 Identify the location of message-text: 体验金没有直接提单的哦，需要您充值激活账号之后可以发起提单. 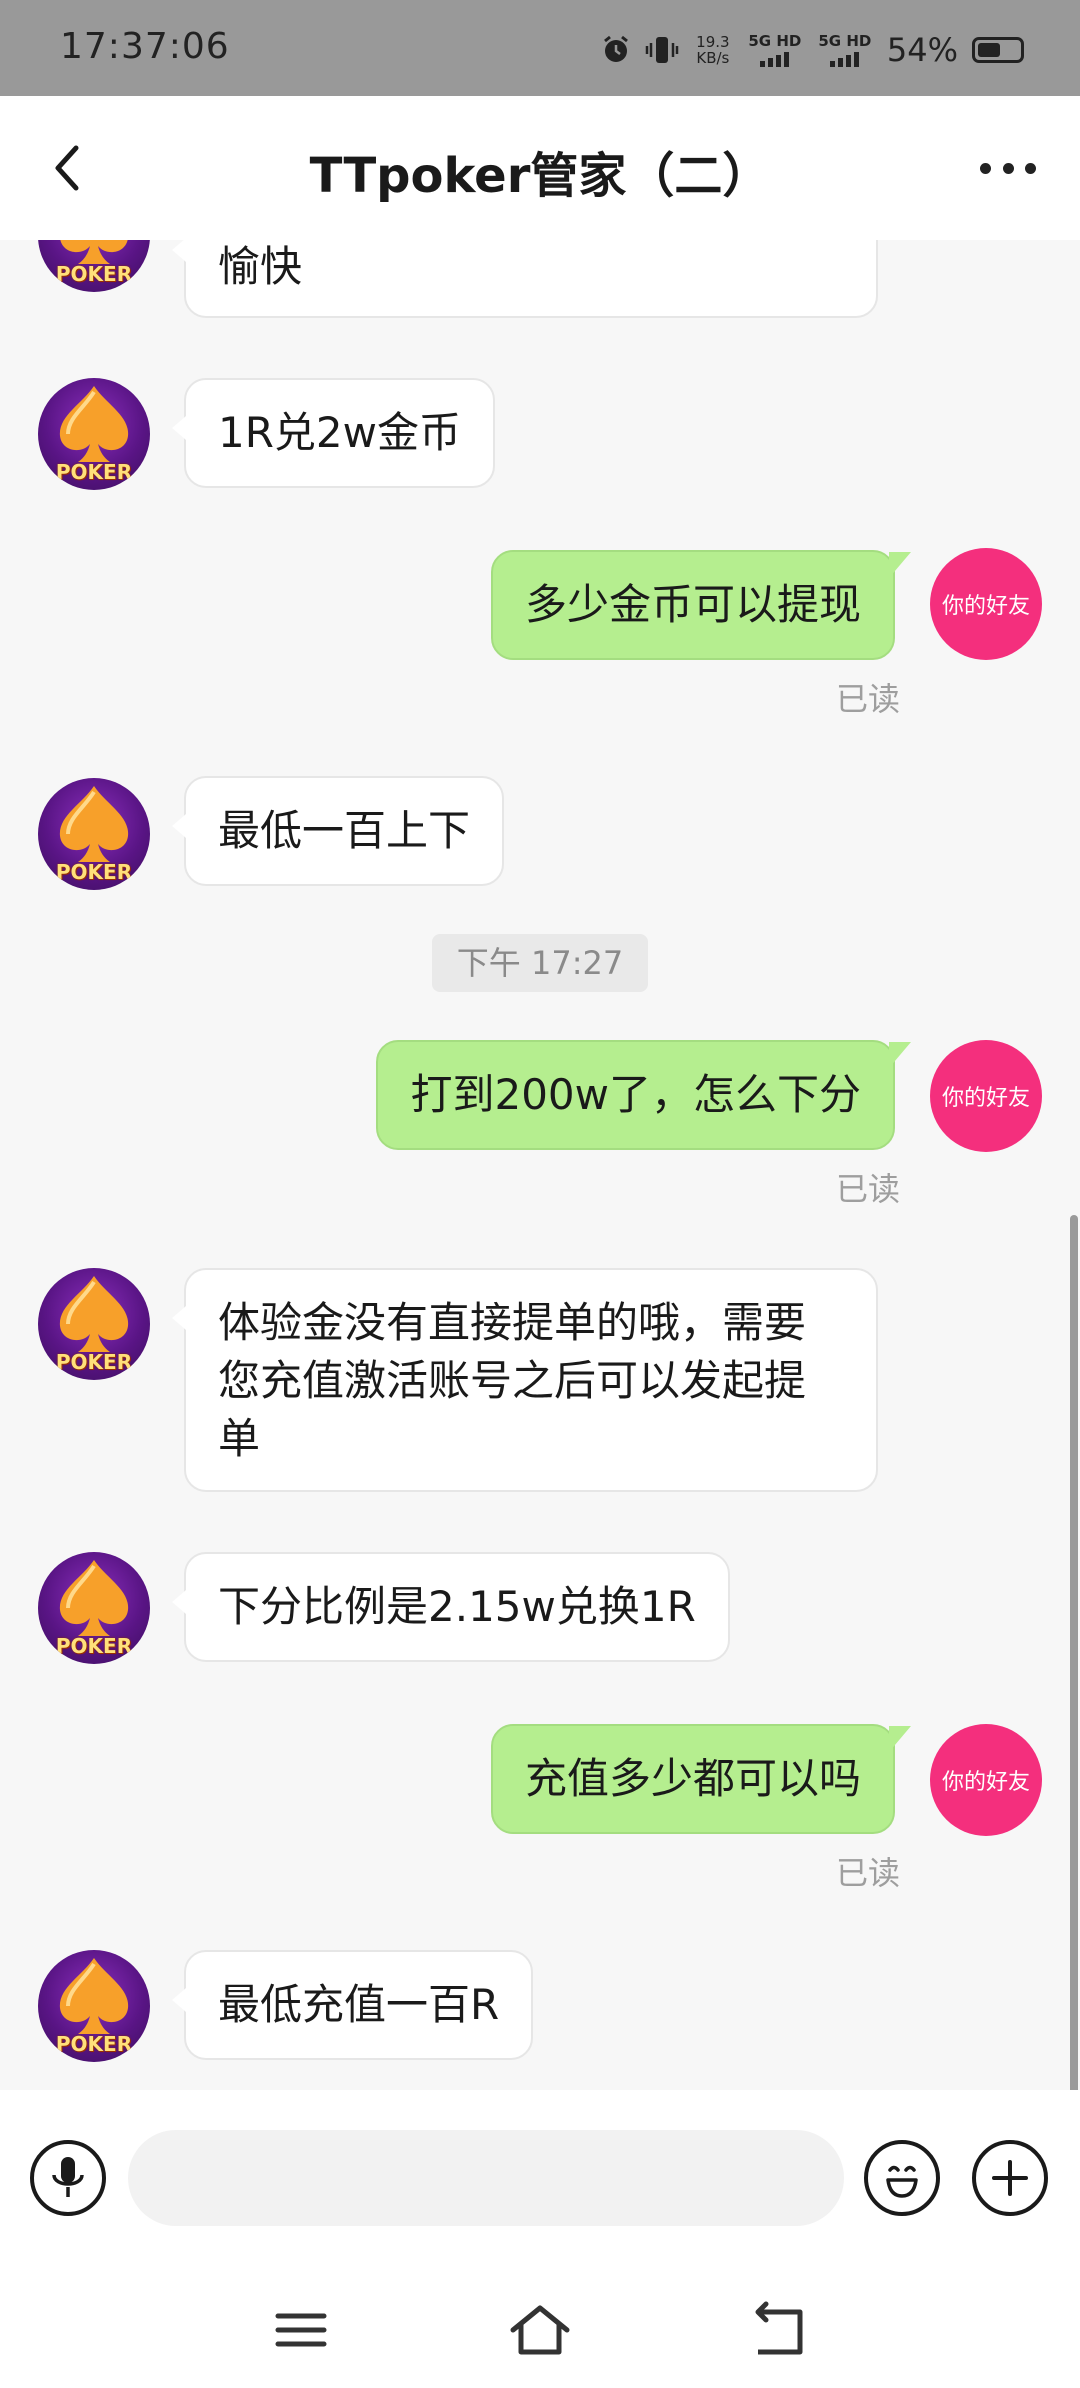
(512, 1380).